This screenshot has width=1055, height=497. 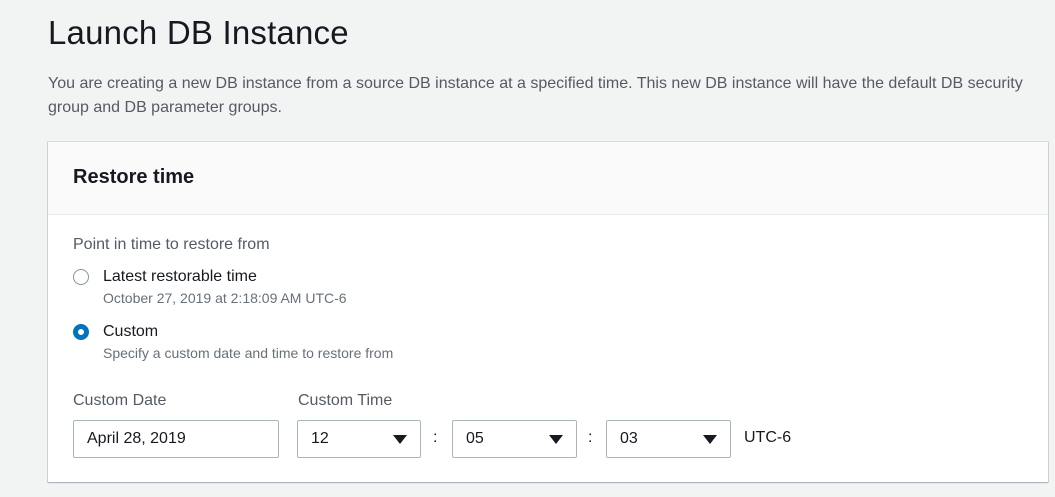 What do you see at coordinates (171, 244) in the screenshot?
I see `point-in-time-label: Point in time to restore from` at bounding box center [171, 244].